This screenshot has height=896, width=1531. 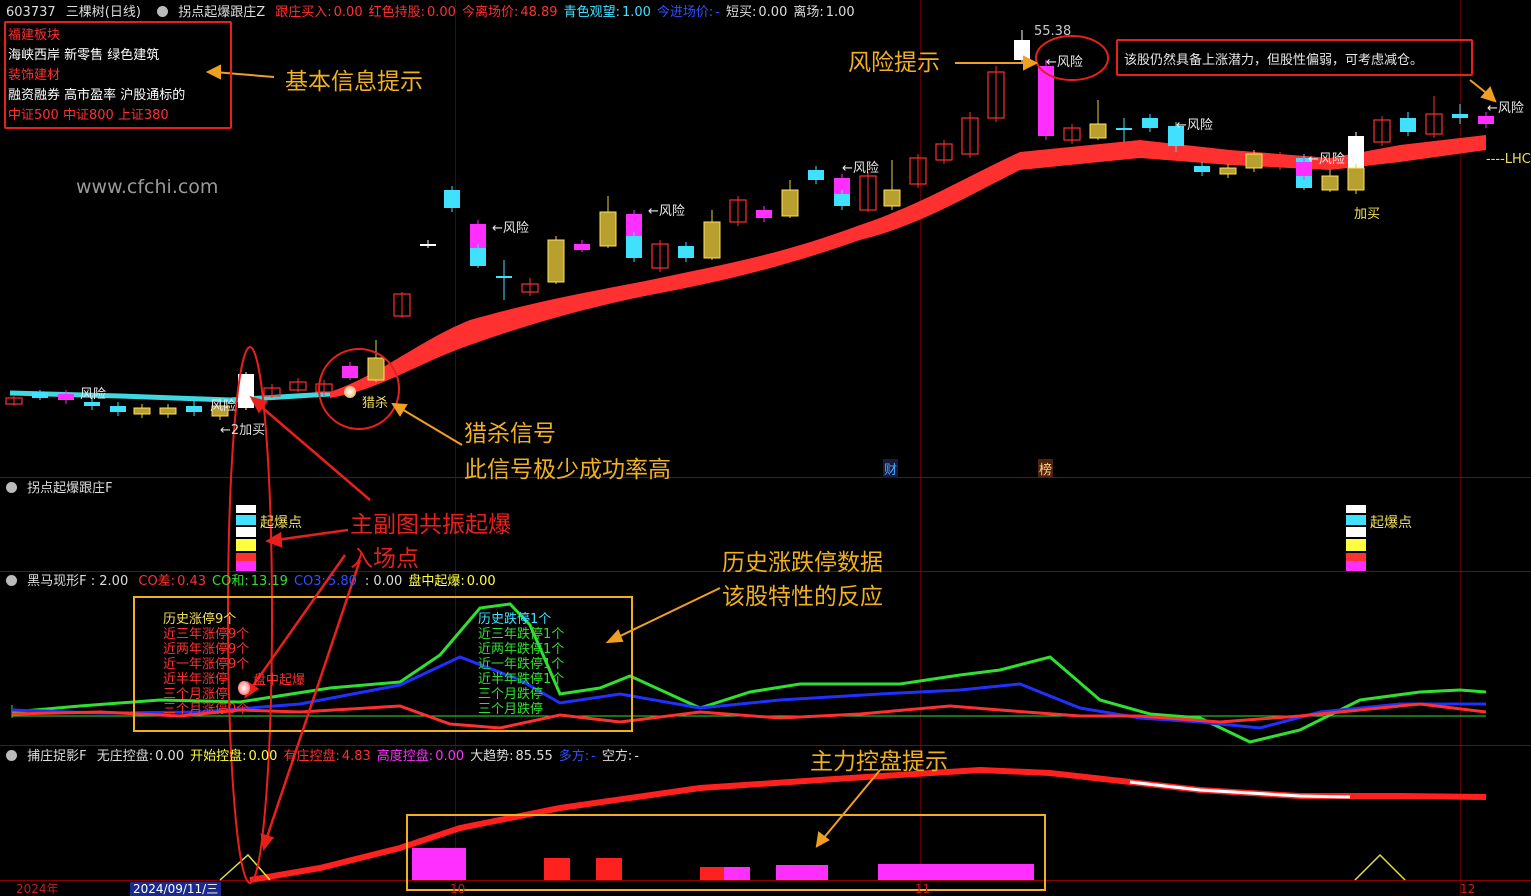 I want to click on pane4-item-value: 85.55, so click(x=534, y=756).